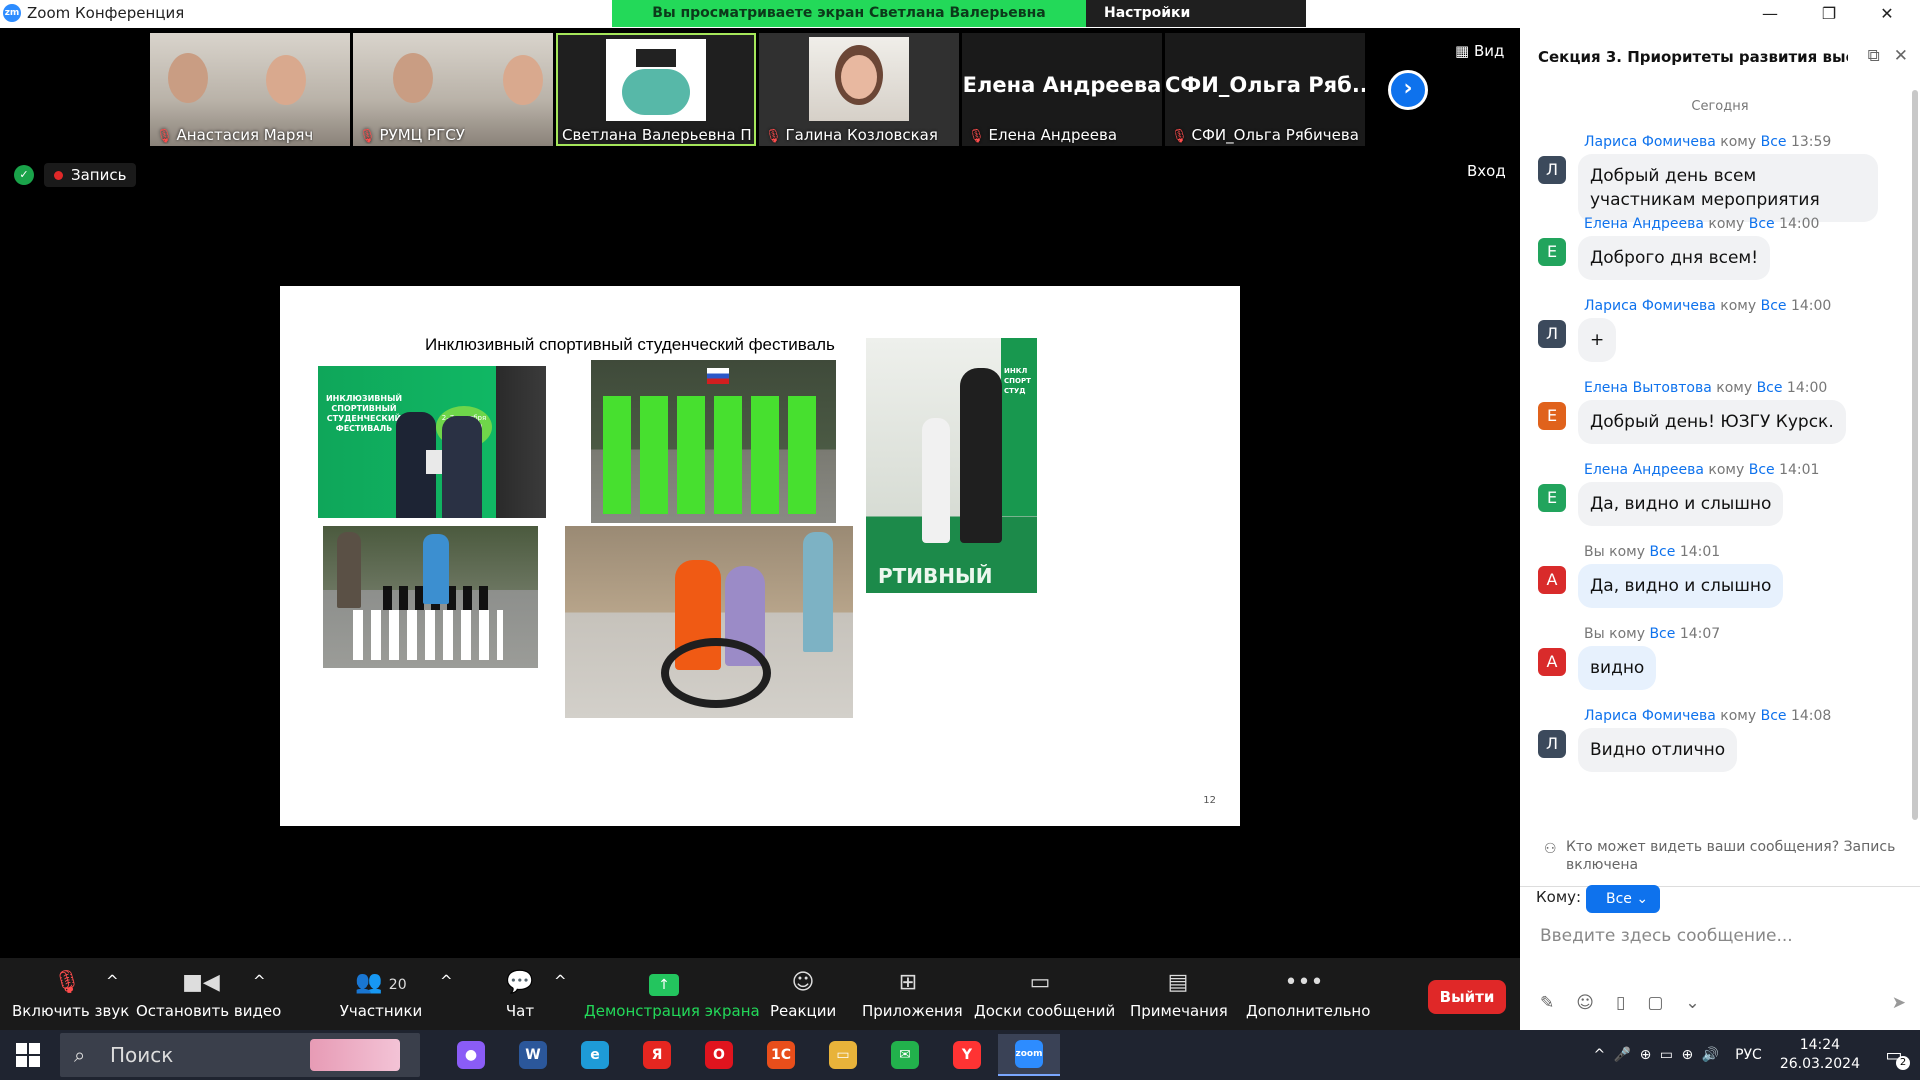  What do you see at coordinates (1770, 14) in the screenshot?
I see `minimize-button: —` at bounding box center [1770, 14].